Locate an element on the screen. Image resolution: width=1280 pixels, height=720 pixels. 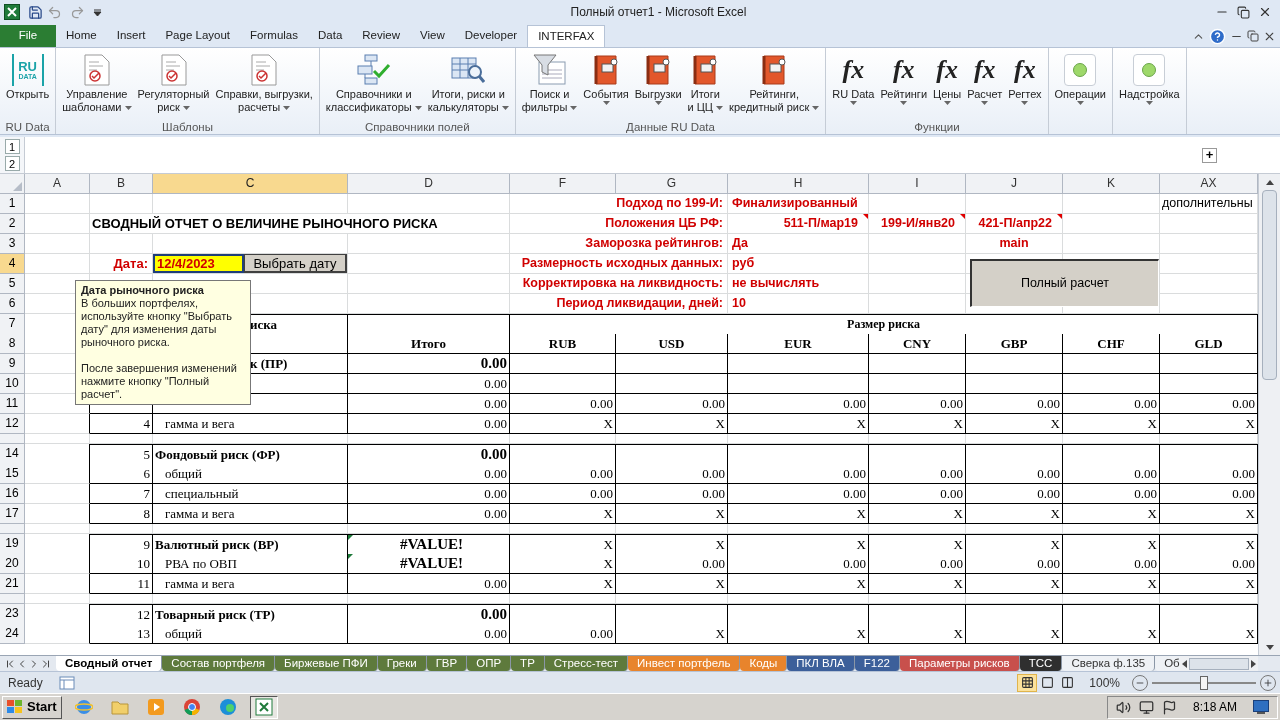
ribbon-tab: INTERFAX is located at coordinates (566, 36).